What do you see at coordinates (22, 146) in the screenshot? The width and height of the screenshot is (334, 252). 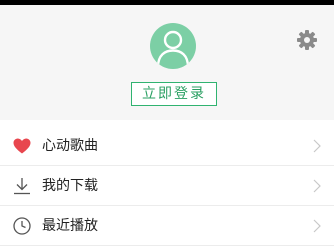 I see `heart-icon` at bounding box center [22, 146].